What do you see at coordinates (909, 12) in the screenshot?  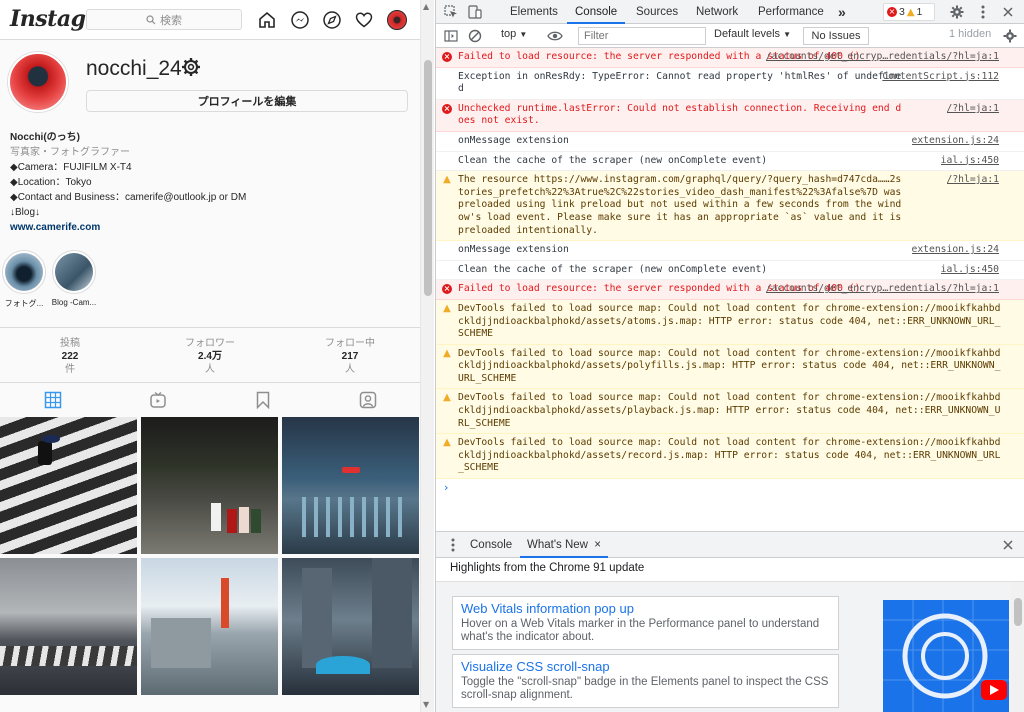 I see `issues-counter: × 3 ▲ 1` at bounding box center [909, 12].